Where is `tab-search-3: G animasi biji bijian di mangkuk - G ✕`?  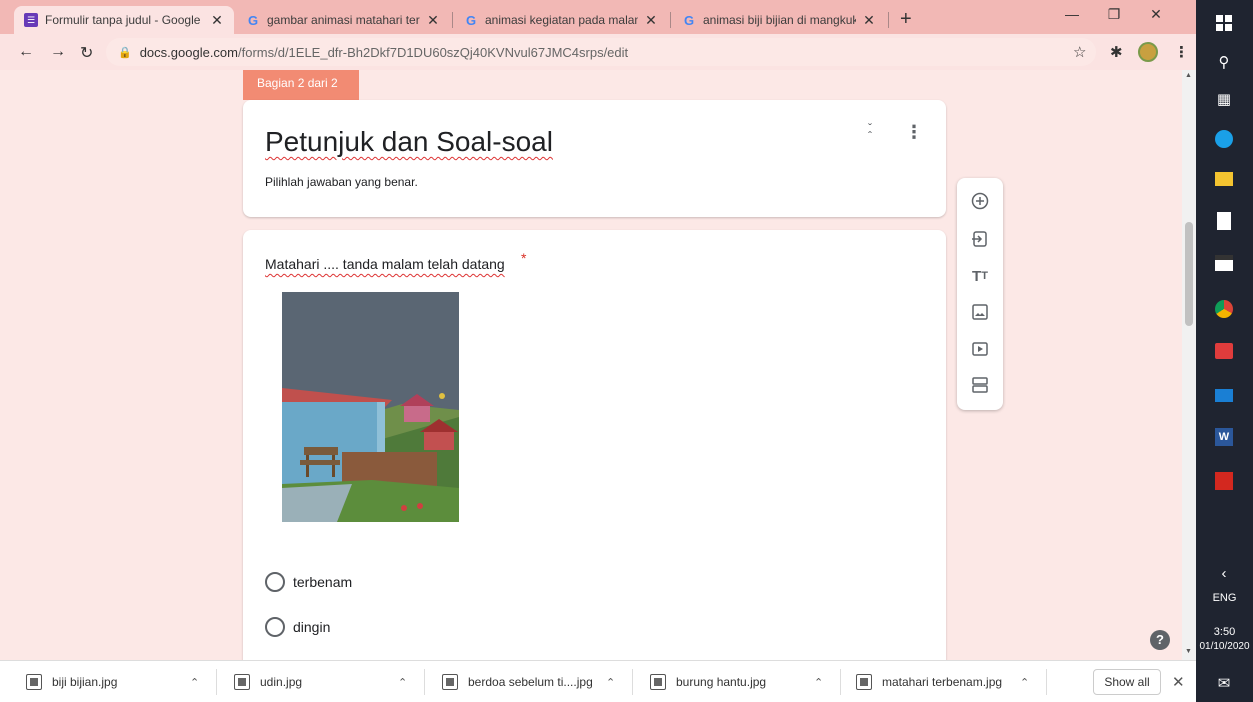 tab-search-3: G animasi biji bijian di mangkuk - G ✕ is located at coordinates (779, 20).